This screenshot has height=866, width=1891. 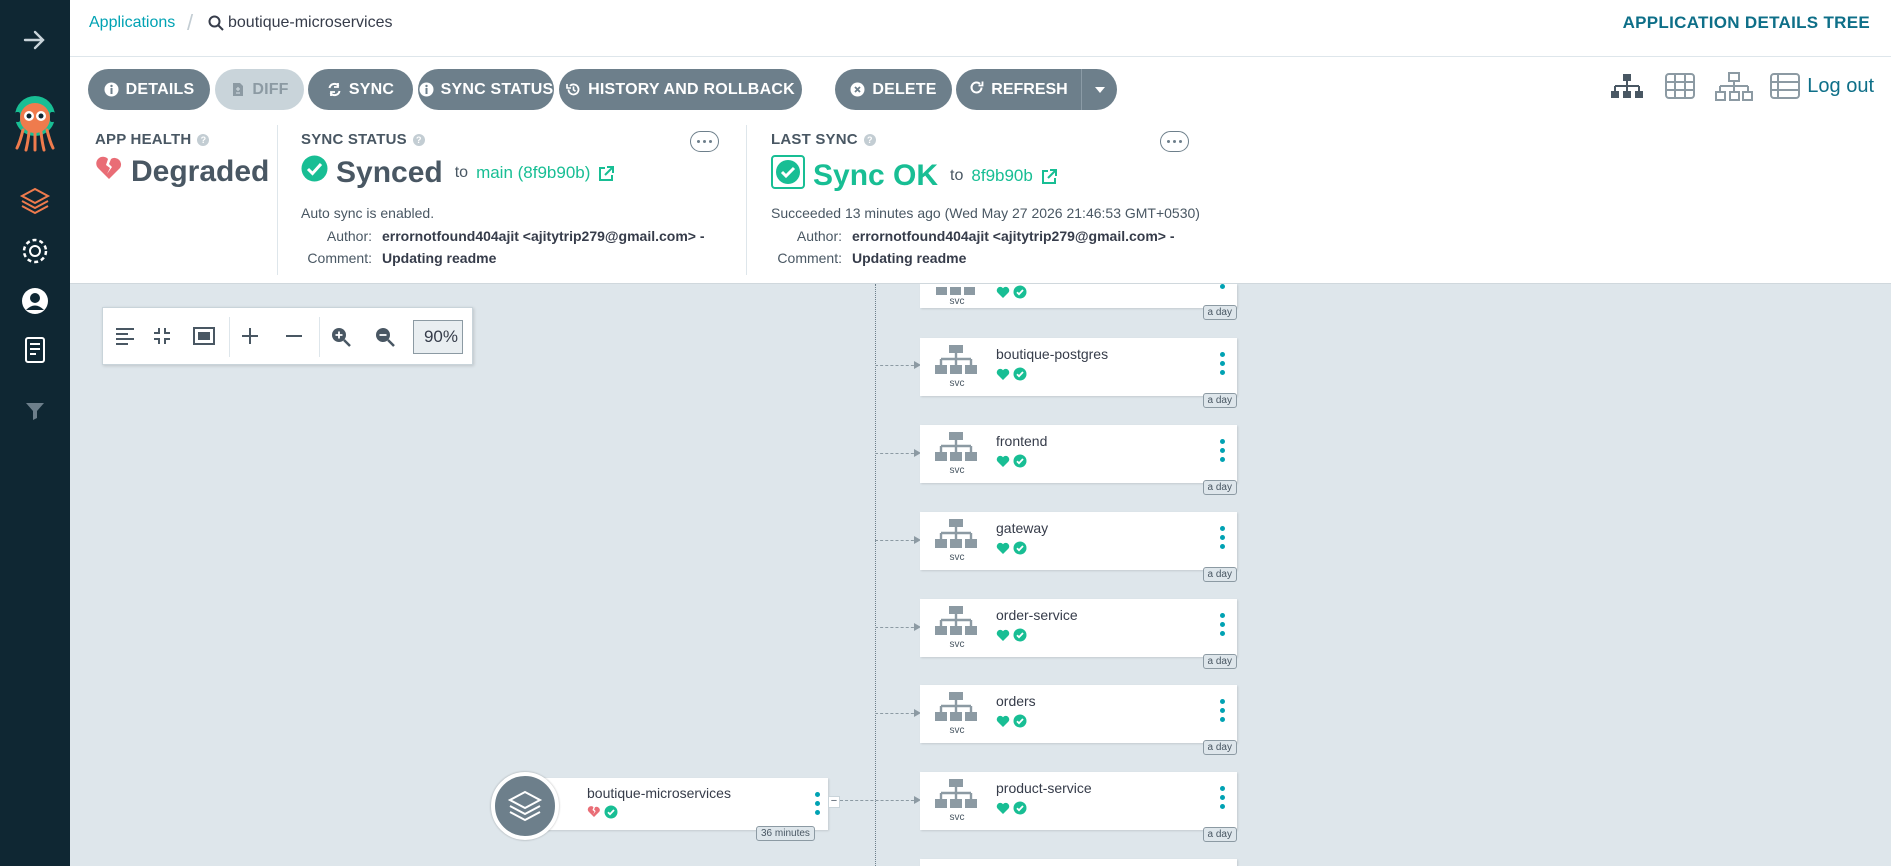 I want to click on last-sync-section-label: LAST SYNC ?, so click(x=823, y=139).